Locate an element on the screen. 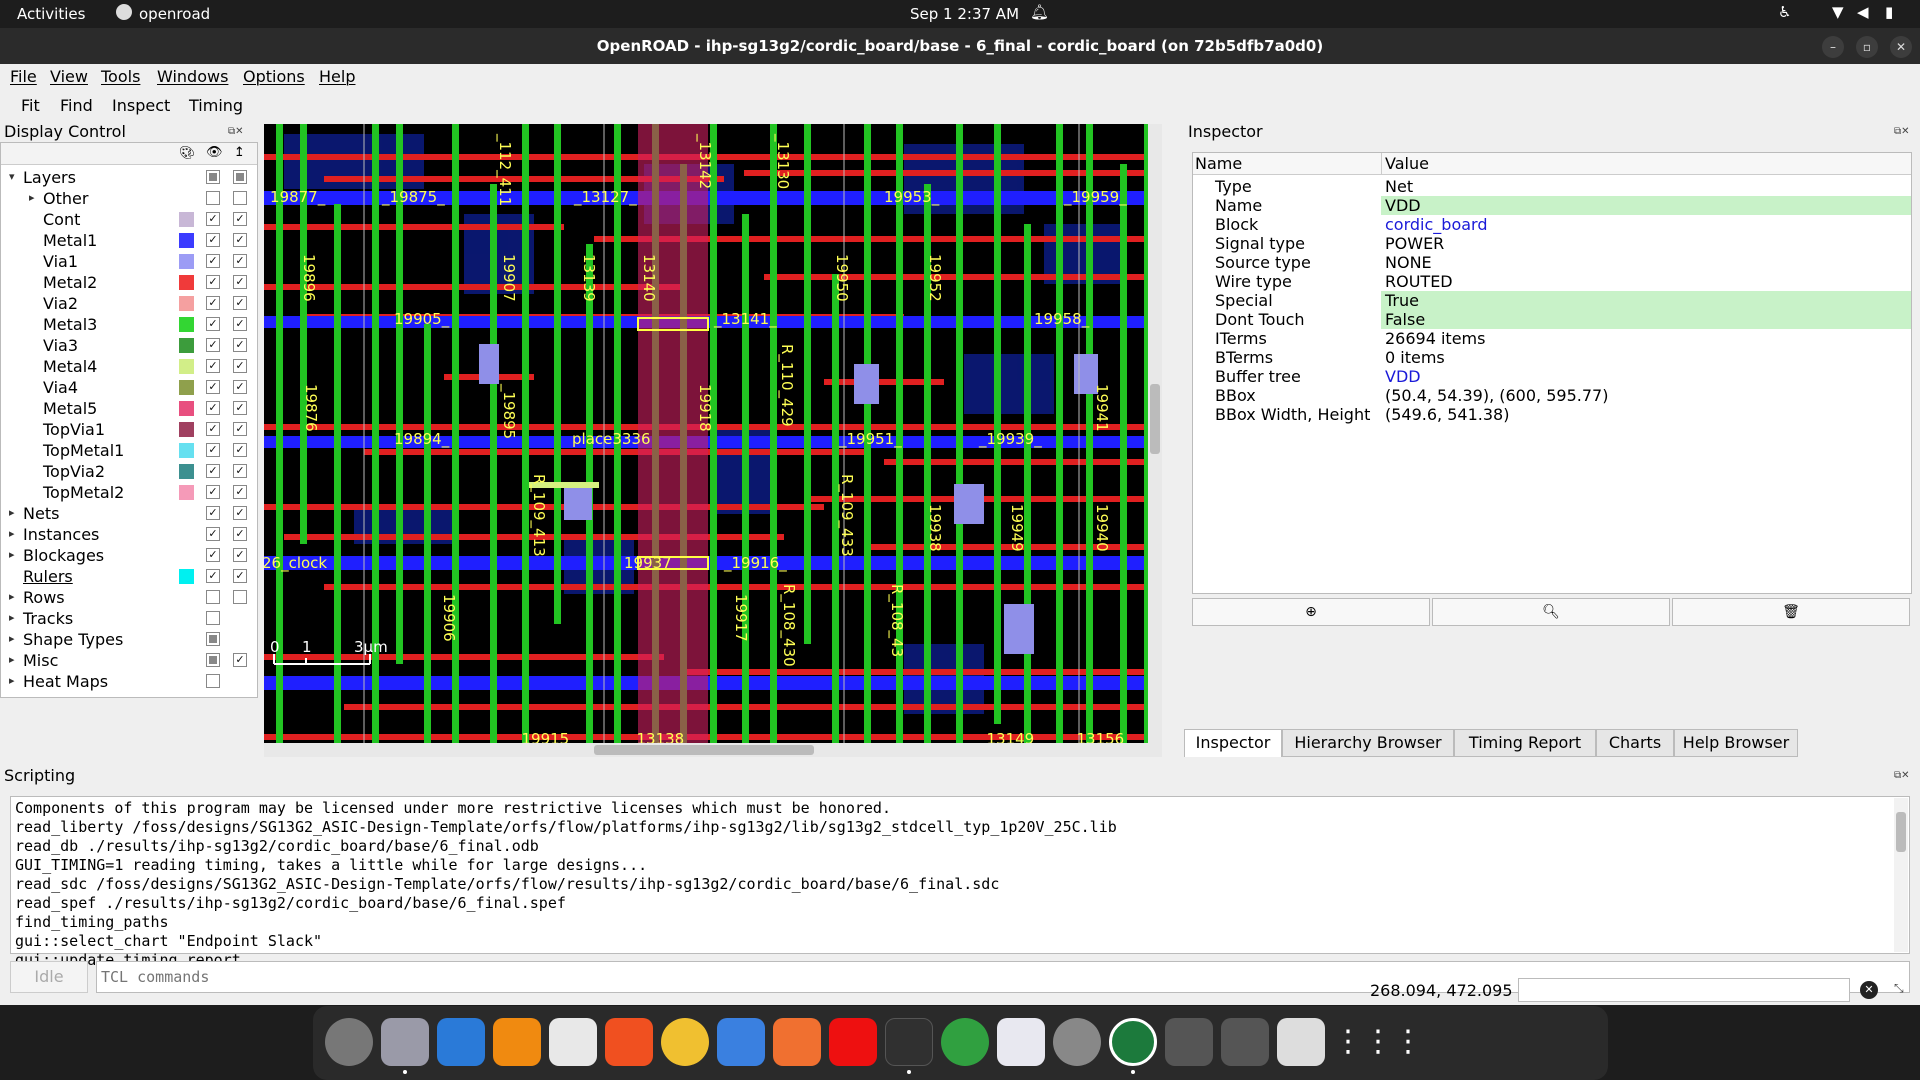  inspector-row: Block cordic_board is located at coordinates (1552, 224).